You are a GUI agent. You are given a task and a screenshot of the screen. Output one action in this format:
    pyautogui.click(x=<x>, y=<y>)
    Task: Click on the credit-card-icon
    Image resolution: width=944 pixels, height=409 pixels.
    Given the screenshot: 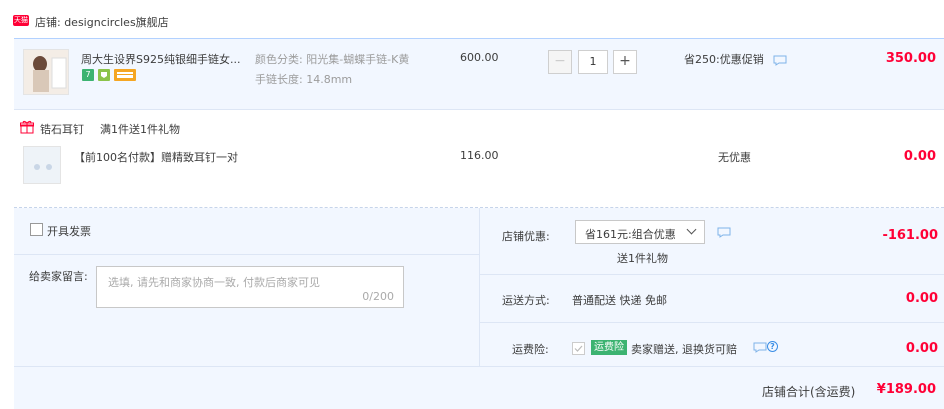 What is the action you would take?
    pyautogui.click(x=125, y=75)
    